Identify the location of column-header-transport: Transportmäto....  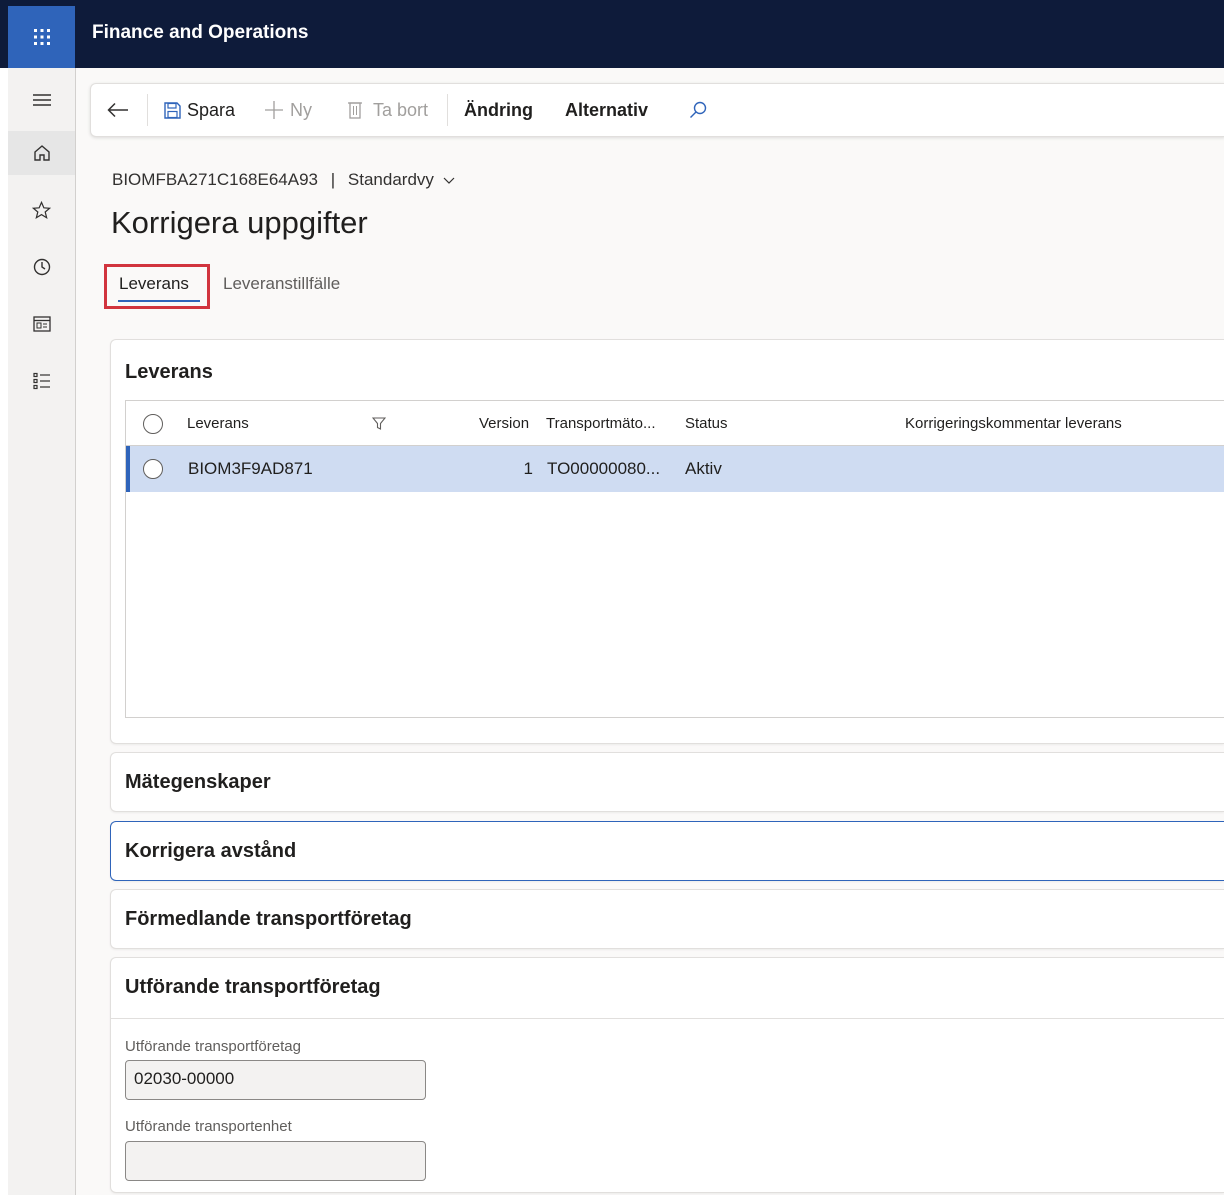
(600, 423).